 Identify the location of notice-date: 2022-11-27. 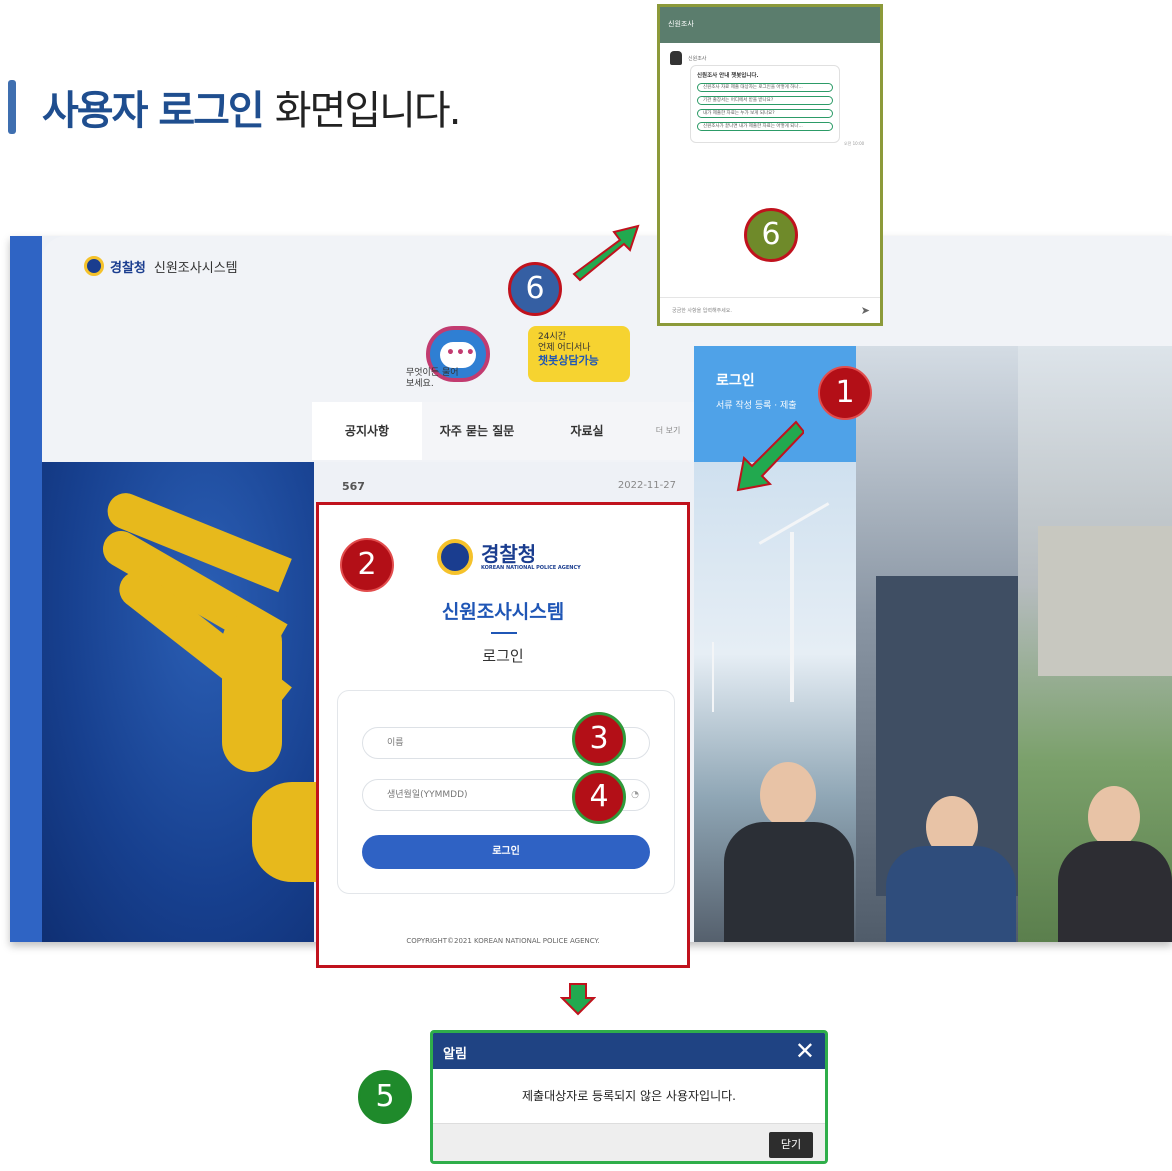
(646, 485).